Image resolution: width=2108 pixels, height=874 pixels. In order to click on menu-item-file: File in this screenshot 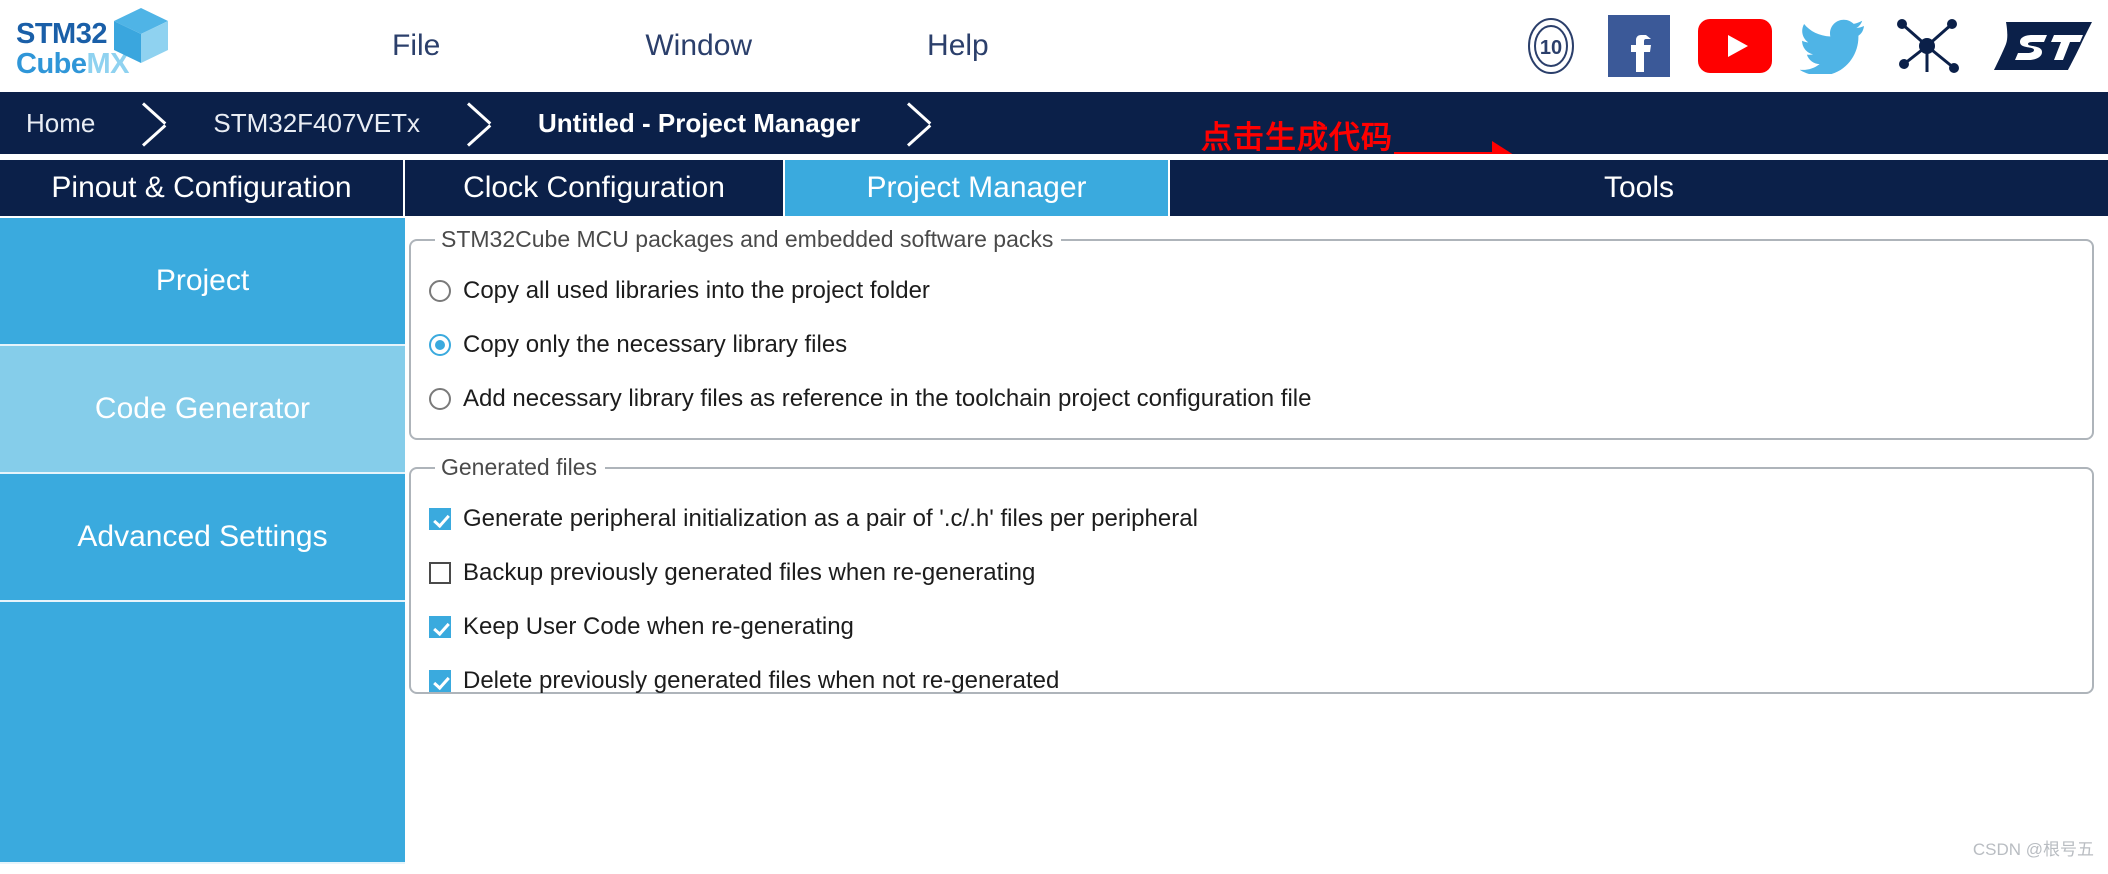, I will do `click(416, 46)`.